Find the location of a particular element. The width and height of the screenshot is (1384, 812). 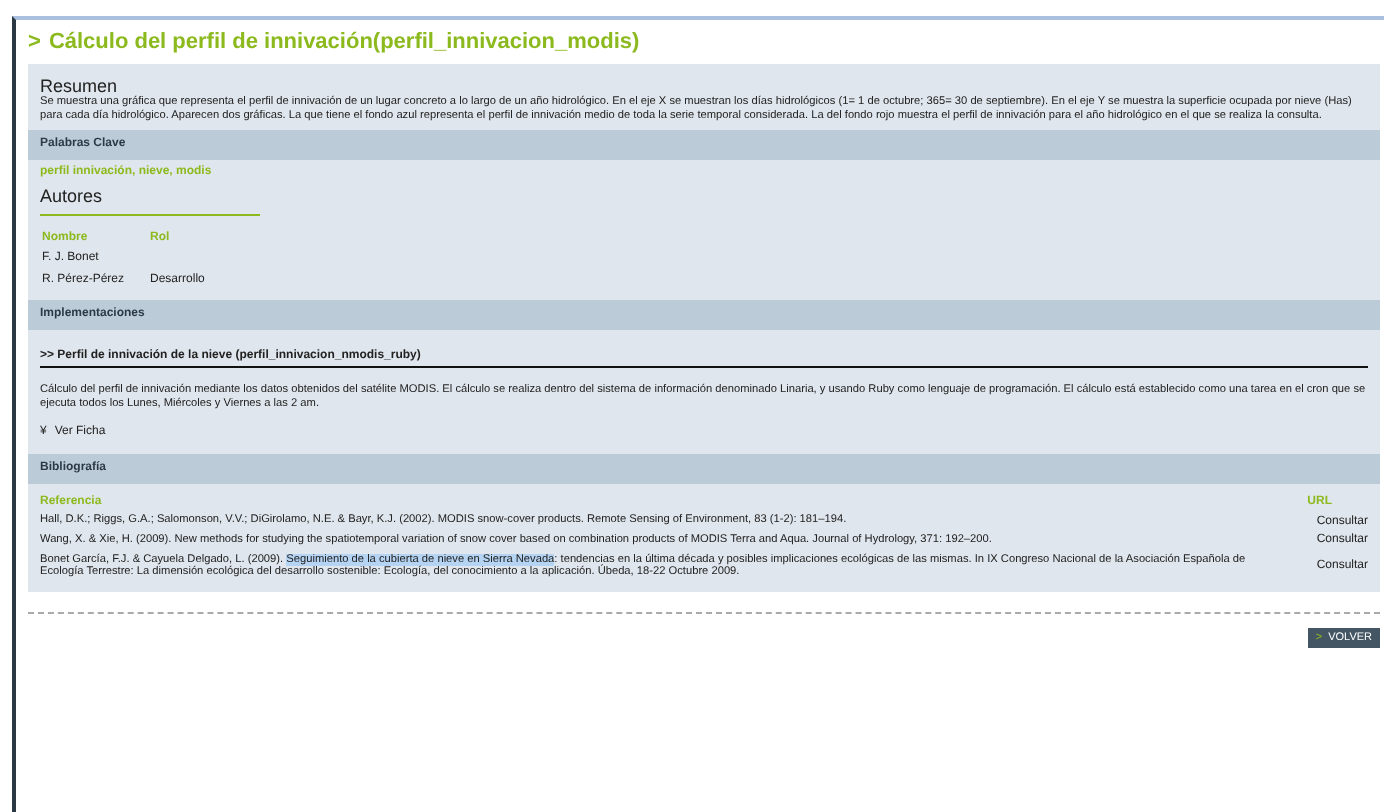

chevron-icon: > is located at coordinates (34, 42).